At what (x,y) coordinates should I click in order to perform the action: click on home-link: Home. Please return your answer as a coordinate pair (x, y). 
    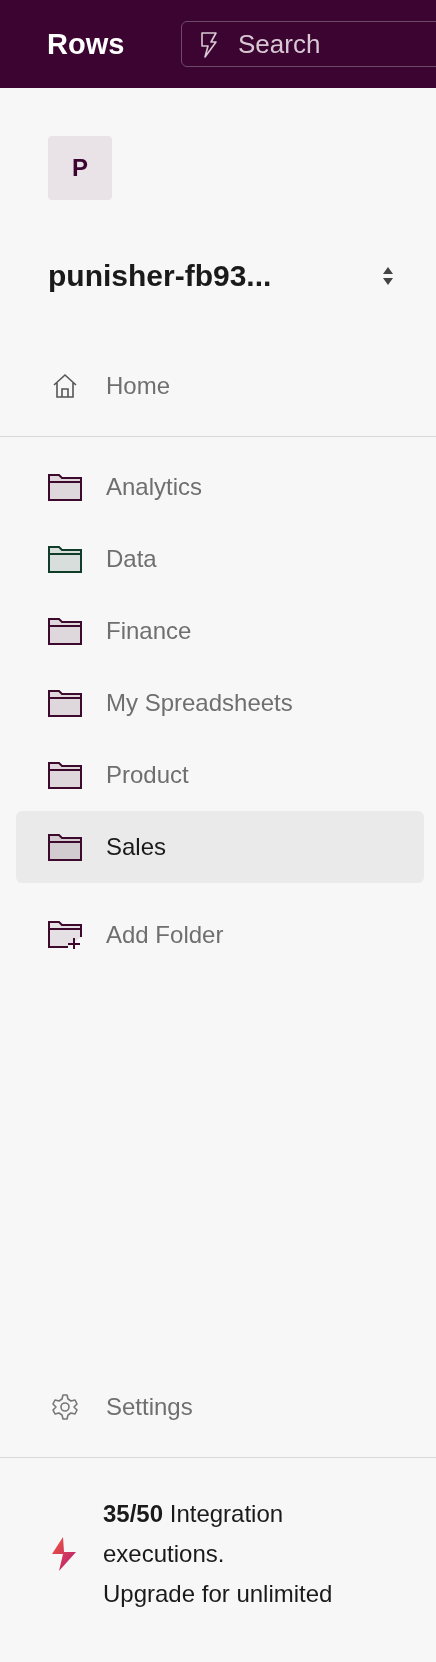
    Looking at the image, I should click on (220, 386).